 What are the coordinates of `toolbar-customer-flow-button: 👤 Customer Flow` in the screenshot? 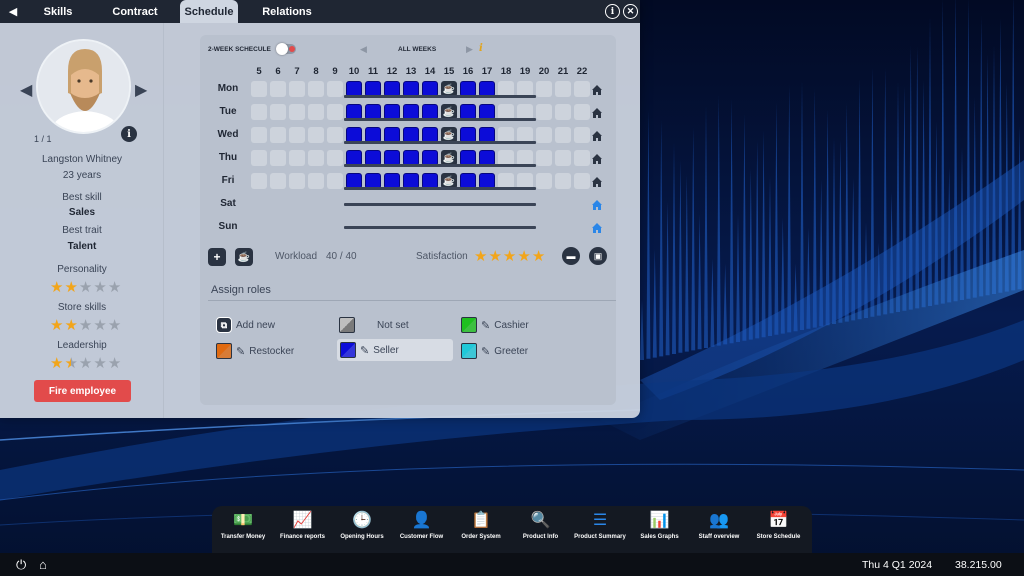 It's located at (422, 525).